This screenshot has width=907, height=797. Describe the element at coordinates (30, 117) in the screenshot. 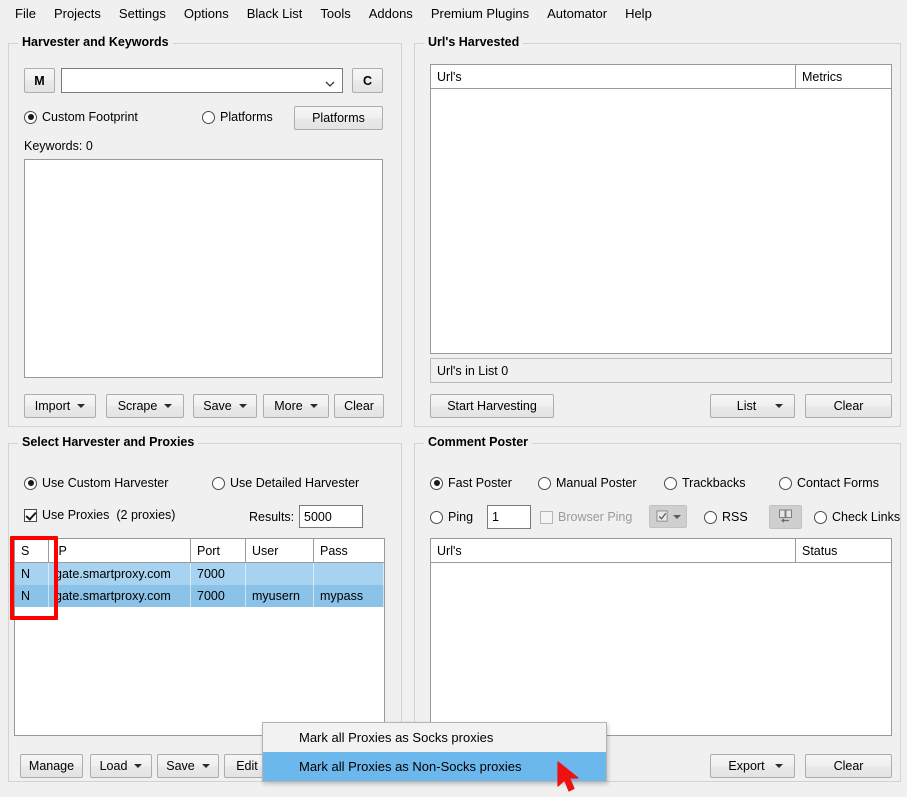

I see `radio-custom-footprint-indicator` at that location.